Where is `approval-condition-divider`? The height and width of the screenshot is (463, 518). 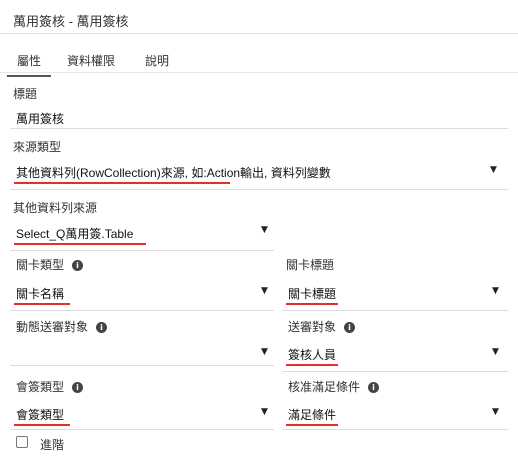
approval-condition-divider is located at coordinates (395, 429).